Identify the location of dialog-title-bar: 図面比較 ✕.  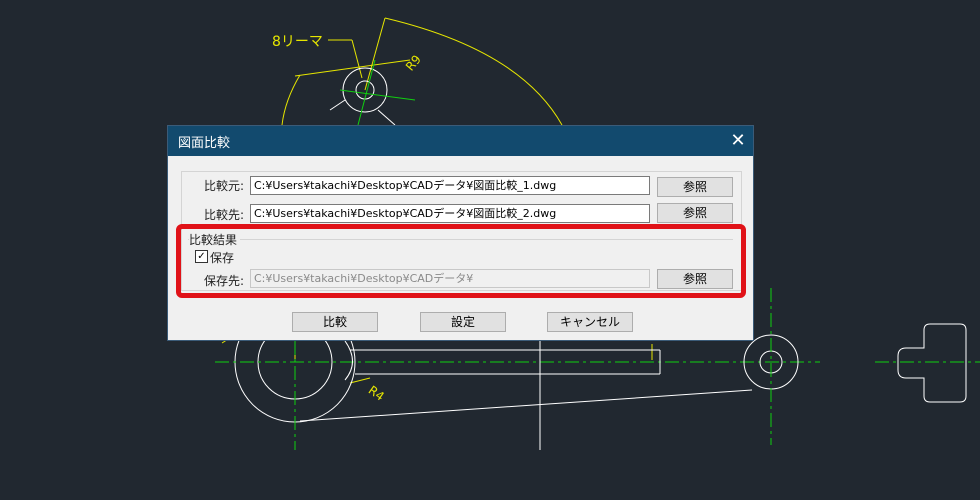
(460, 141).